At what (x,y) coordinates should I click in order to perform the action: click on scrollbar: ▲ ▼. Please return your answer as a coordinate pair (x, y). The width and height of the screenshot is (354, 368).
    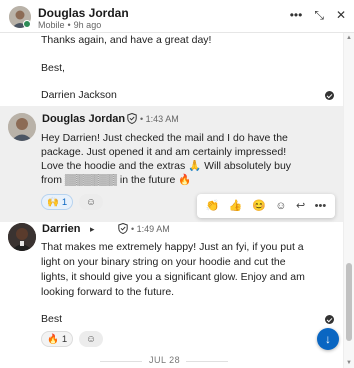
    Looking at the image, I should click on (348, 200).